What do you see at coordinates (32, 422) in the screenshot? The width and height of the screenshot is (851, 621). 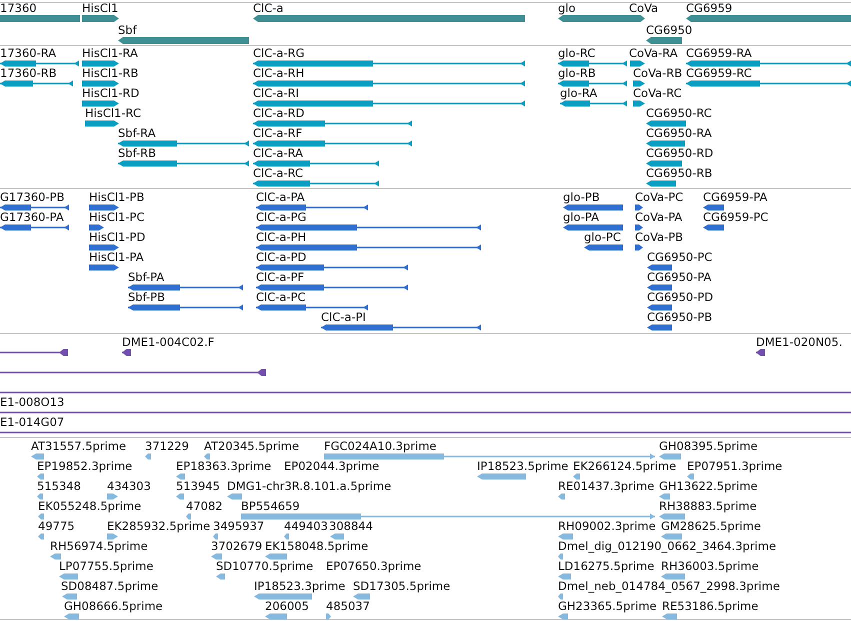 I see `clone-label: E1-014G07` at bounding box center [32, 422].